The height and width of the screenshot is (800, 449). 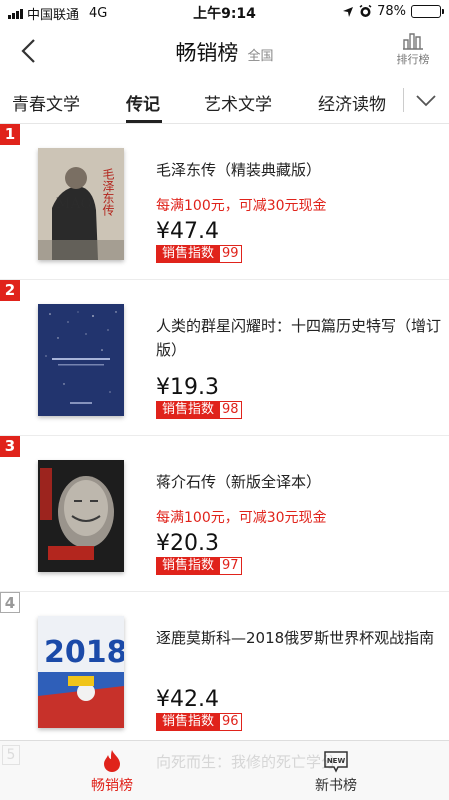 I want to click on book-title: 逐鹿莫斯科—2018俄罗斯世界杯观战指南, so click(x=298, y=638).